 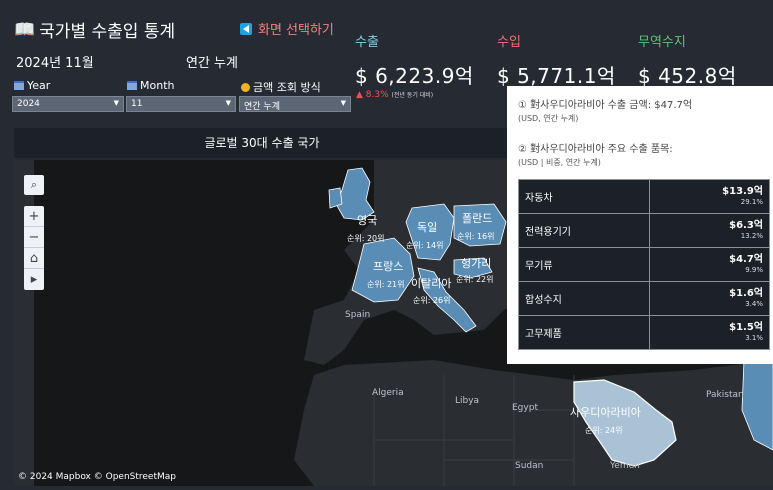 I want to click on country-rank: 순위: 24위, so click(x=604, y=430).